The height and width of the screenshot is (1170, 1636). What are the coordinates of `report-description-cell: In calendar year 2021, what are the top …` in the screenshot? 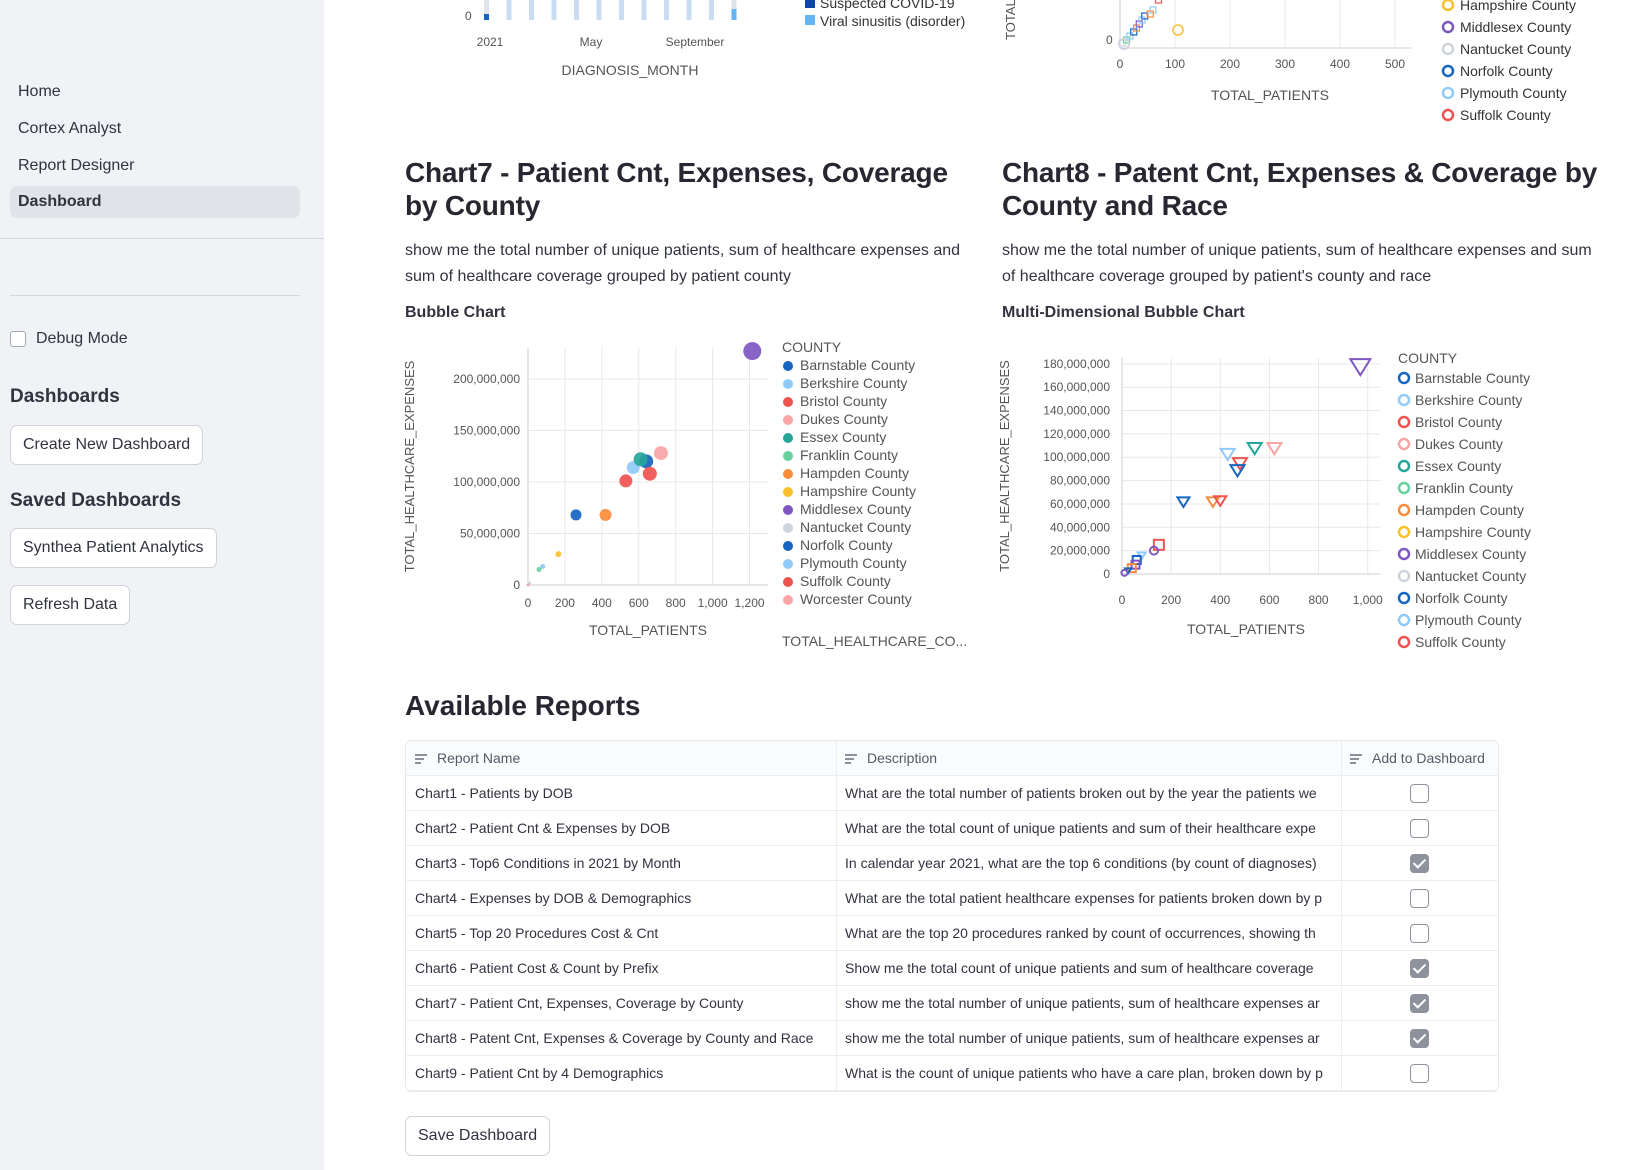 It's located at (1088, 863).